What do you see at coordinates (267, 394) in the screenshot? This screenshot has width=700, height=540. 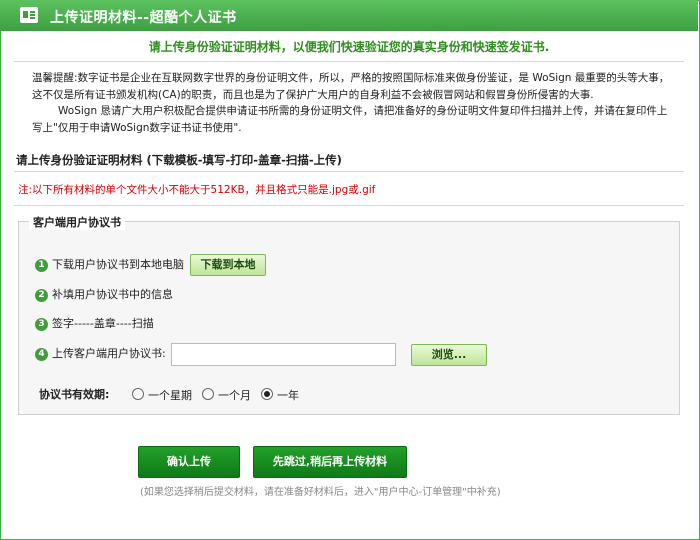 I see `radio-circle-selected` at bounding box center [267, 394].